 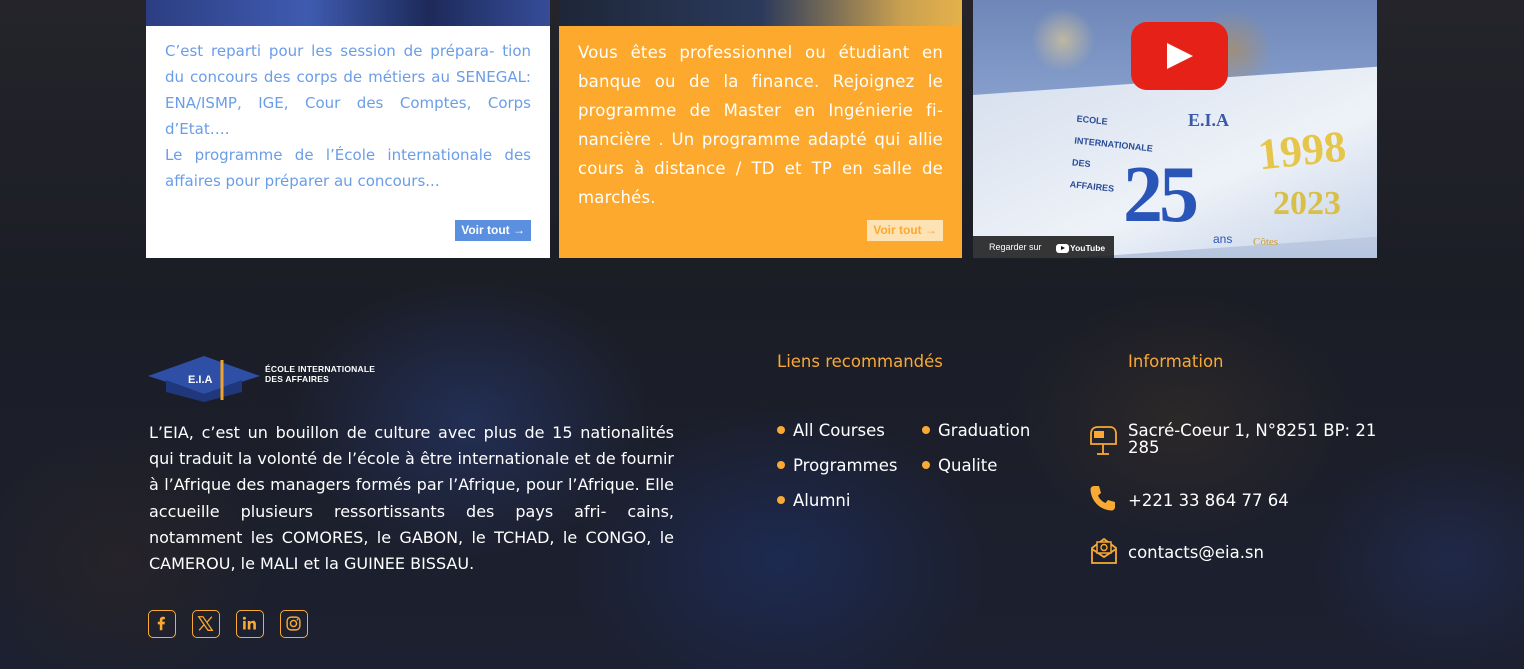 I want to click on thumbnail-number: 25, so click(x=1161, y=195).